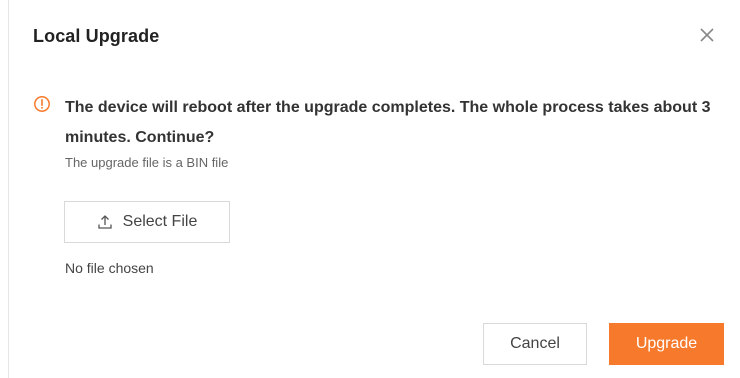  What do you see at coordinates (42, 104) in the screenshot?
I see `warning-circle-icon` at bounding box center [42, 104].